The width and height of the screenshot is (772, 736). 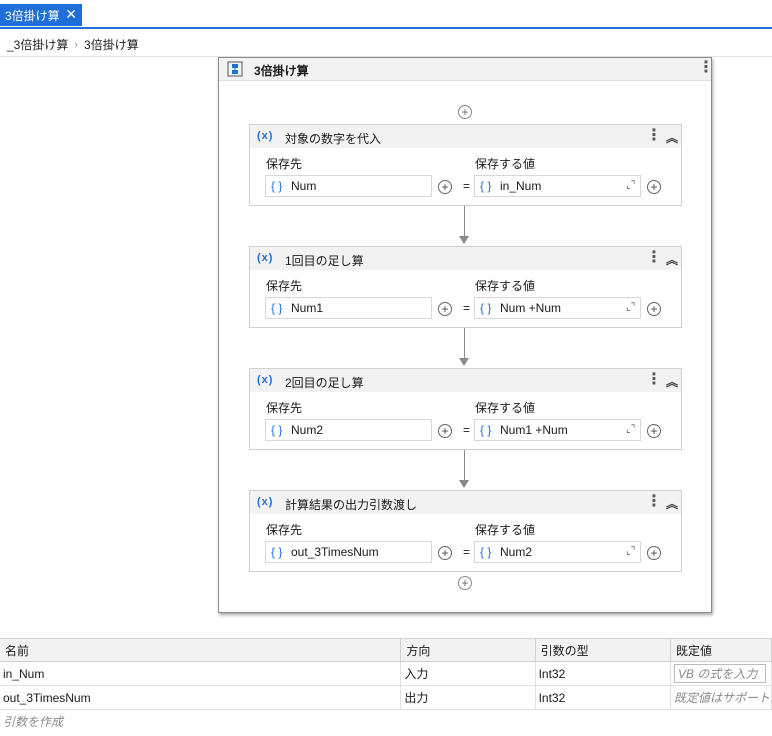 I want to click on argument-default-cell: VB の式を入力, so click(x=721, y=673).